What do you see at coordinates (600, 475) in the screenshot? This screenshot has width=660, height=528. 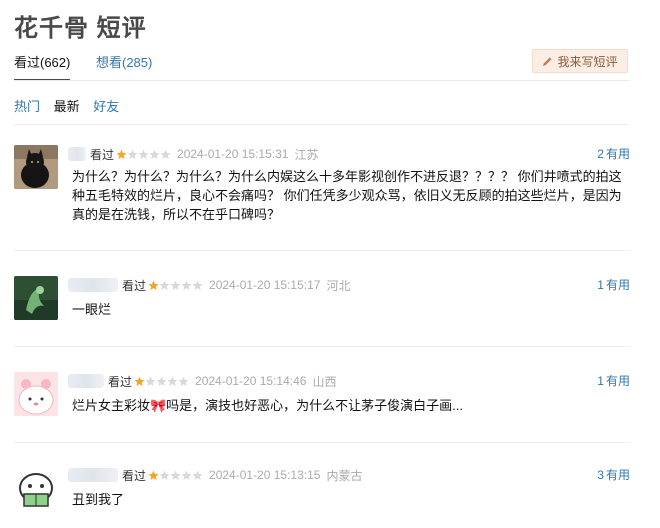 I see `useful-count: 3` at bounding box center [600, 475].